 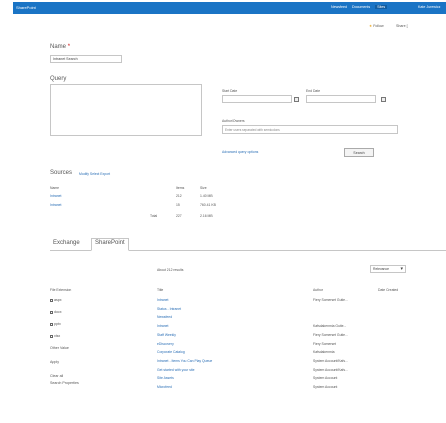 What do you see at coordinates (59, 348) in the screenshot?
I see `other-value-link: Other Value` at bounding box center [59, 348].